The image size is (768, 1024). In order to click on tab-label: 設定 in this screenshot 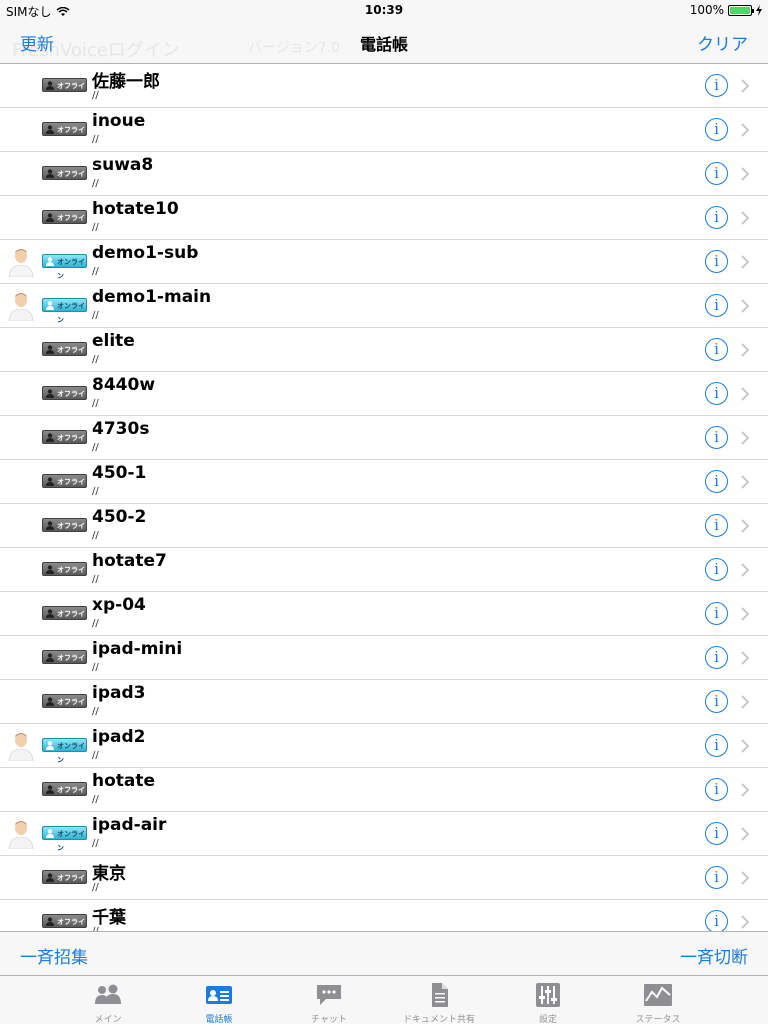, I will do `click(547, 1019)`.